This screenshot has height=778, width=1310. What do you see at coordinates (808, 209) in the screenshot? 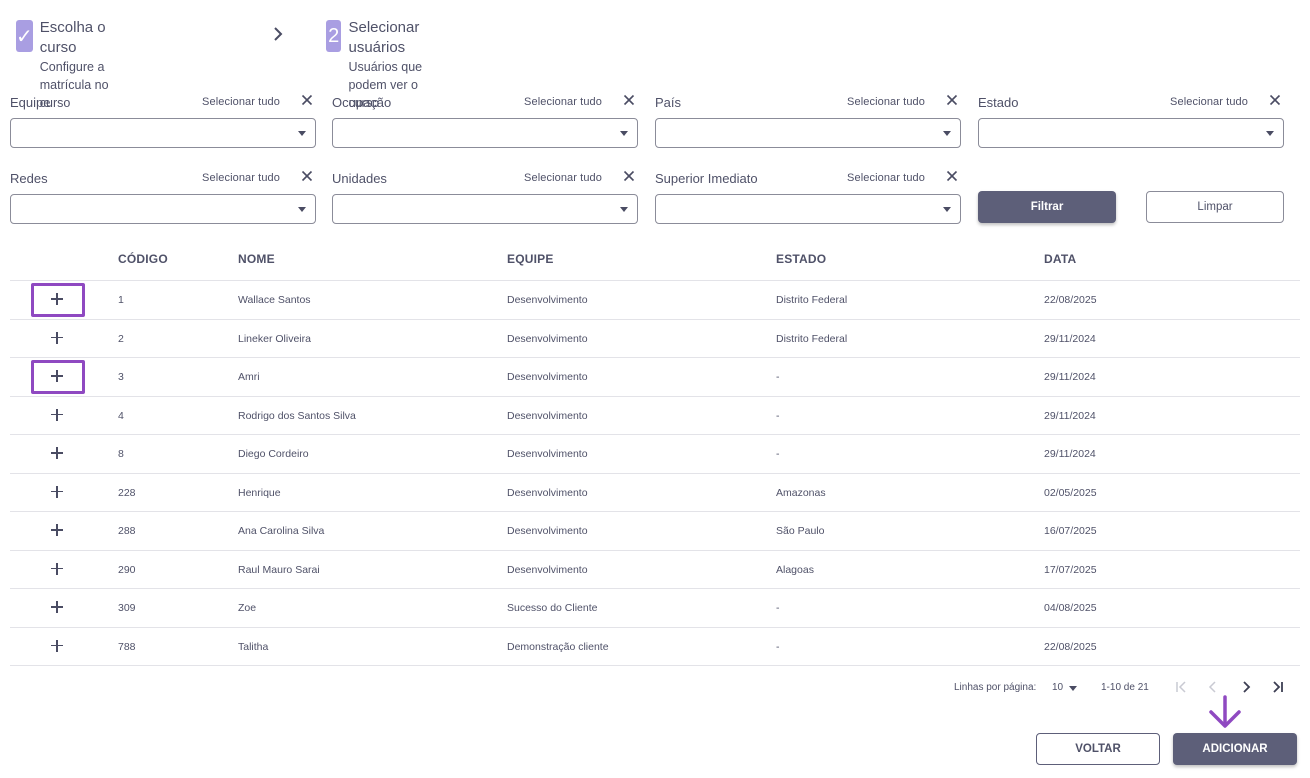
I see `filter-select-superior-imediato` at bounding box center [808, 209].